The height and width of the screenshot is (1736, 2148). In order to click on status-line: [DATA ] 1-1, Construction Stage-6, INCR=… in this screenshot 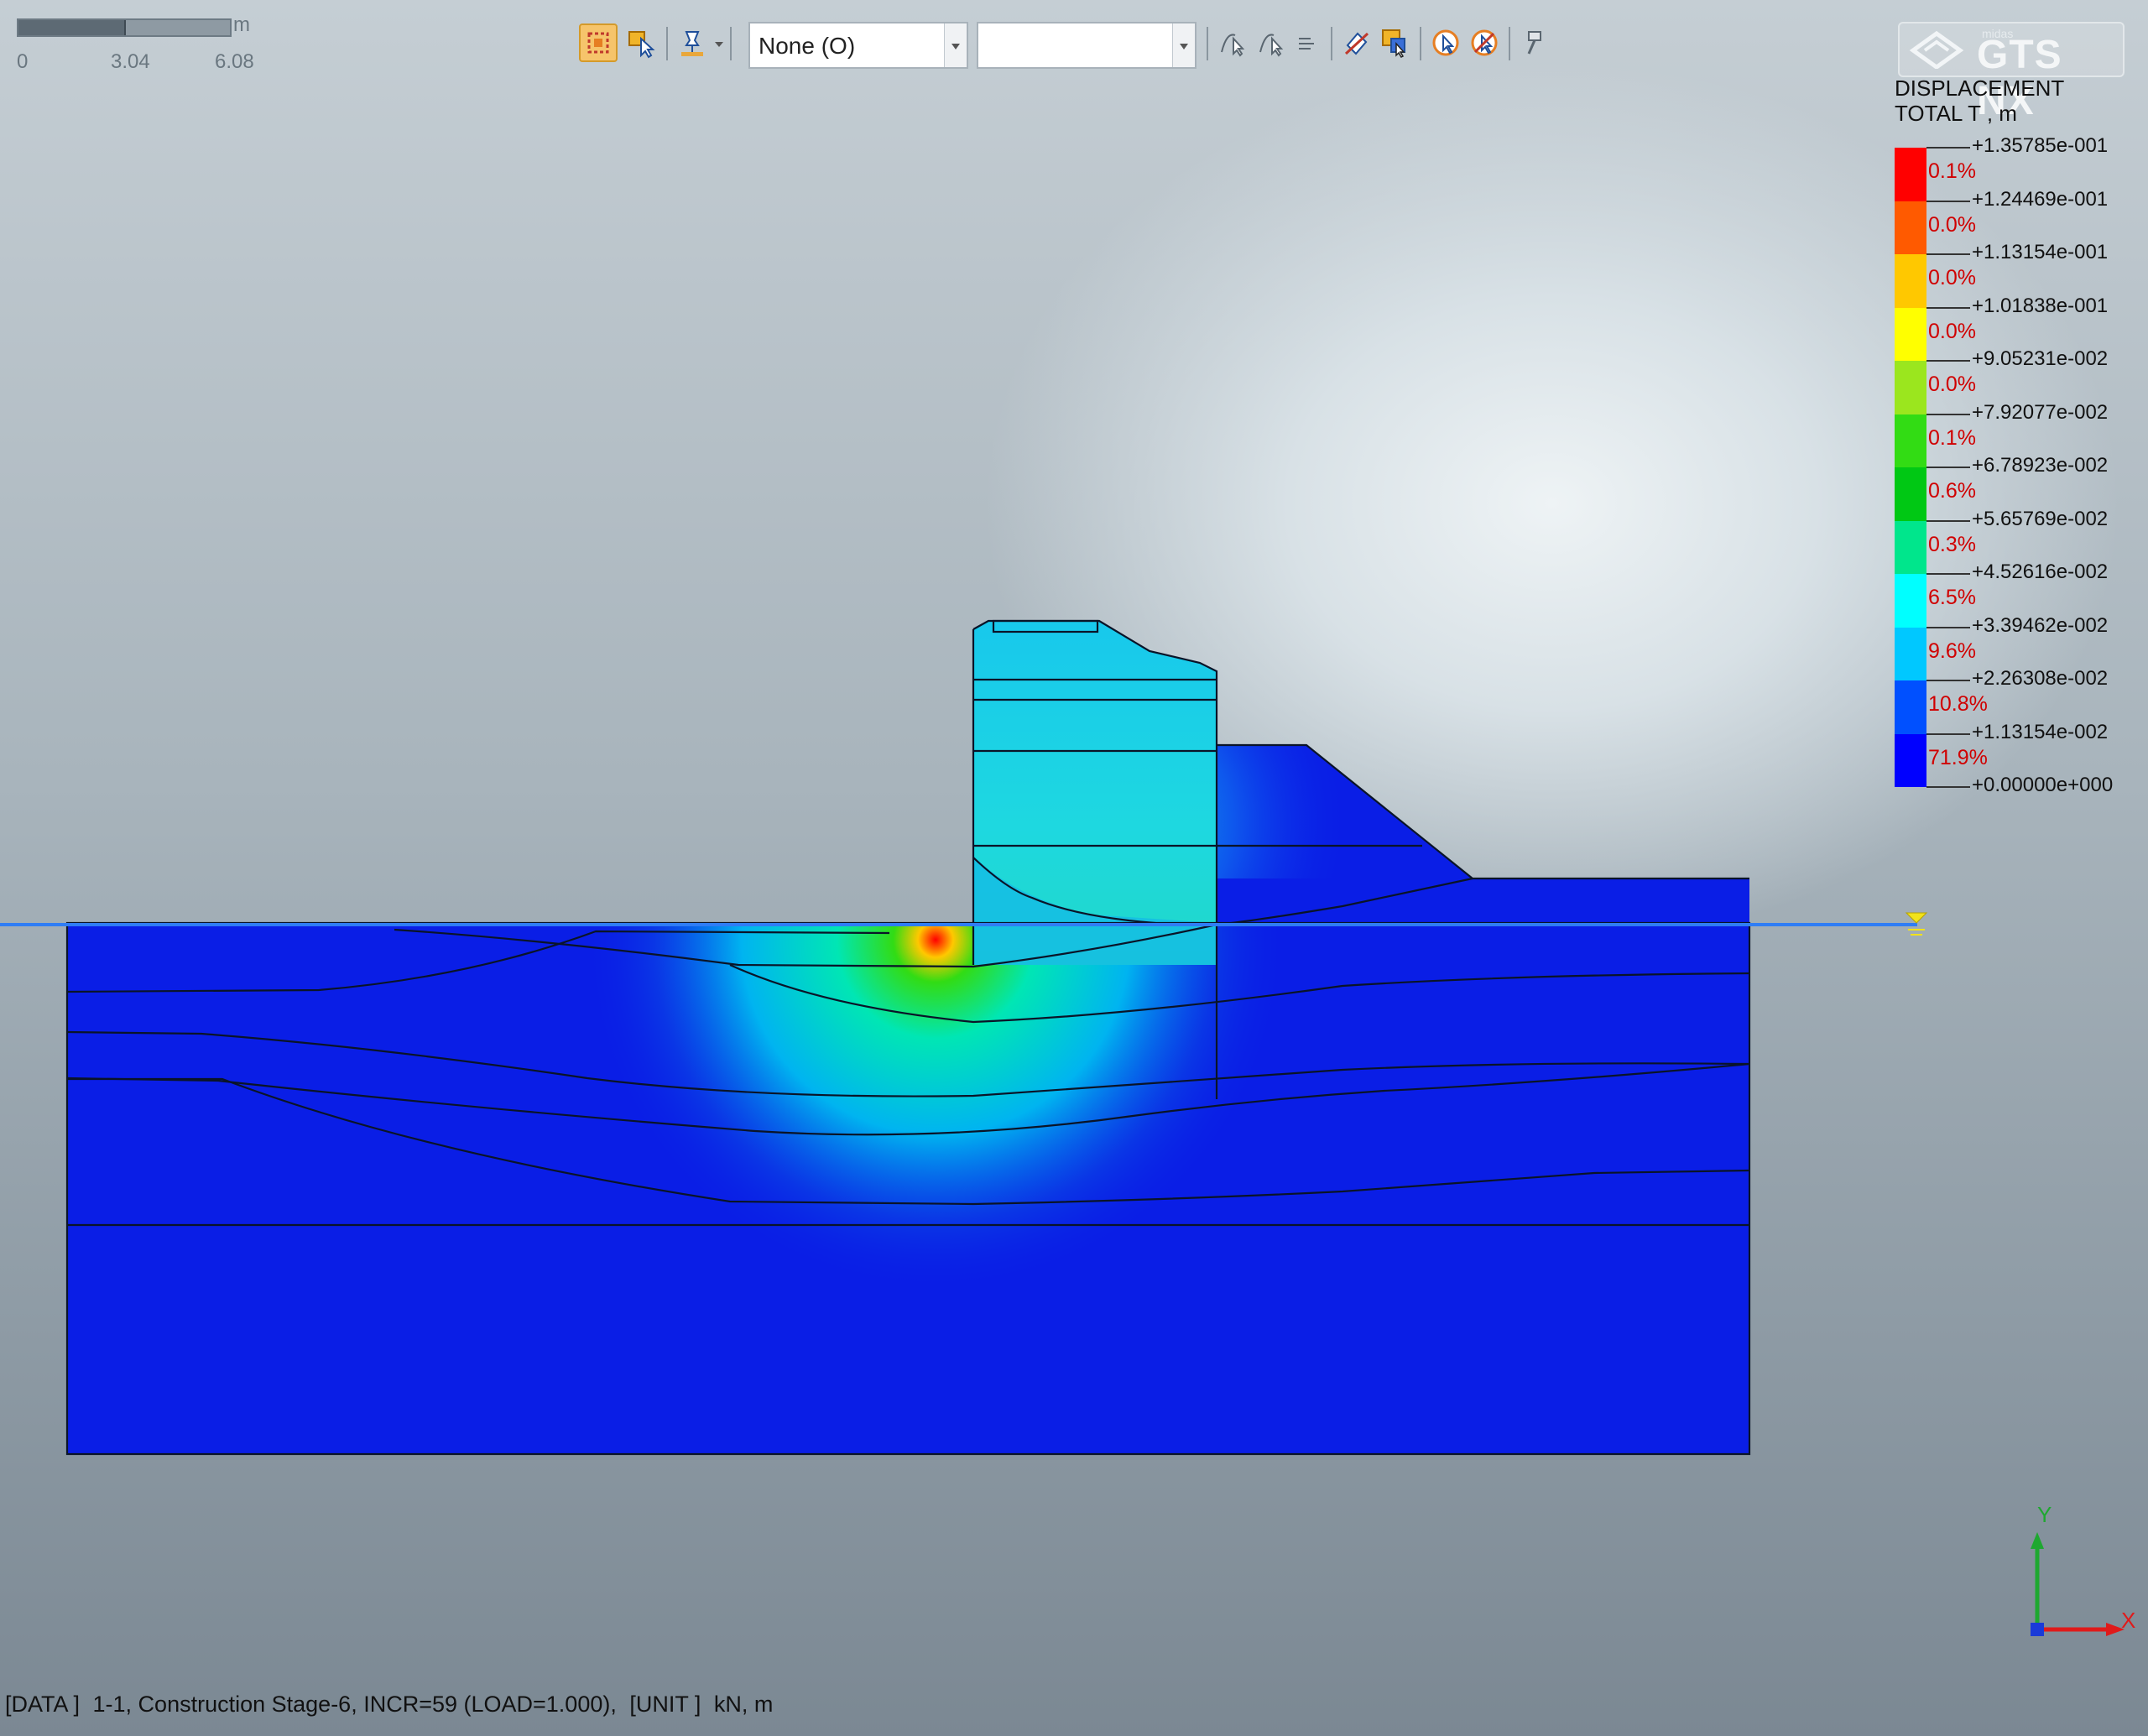, I will do `click(392, 1705)`.